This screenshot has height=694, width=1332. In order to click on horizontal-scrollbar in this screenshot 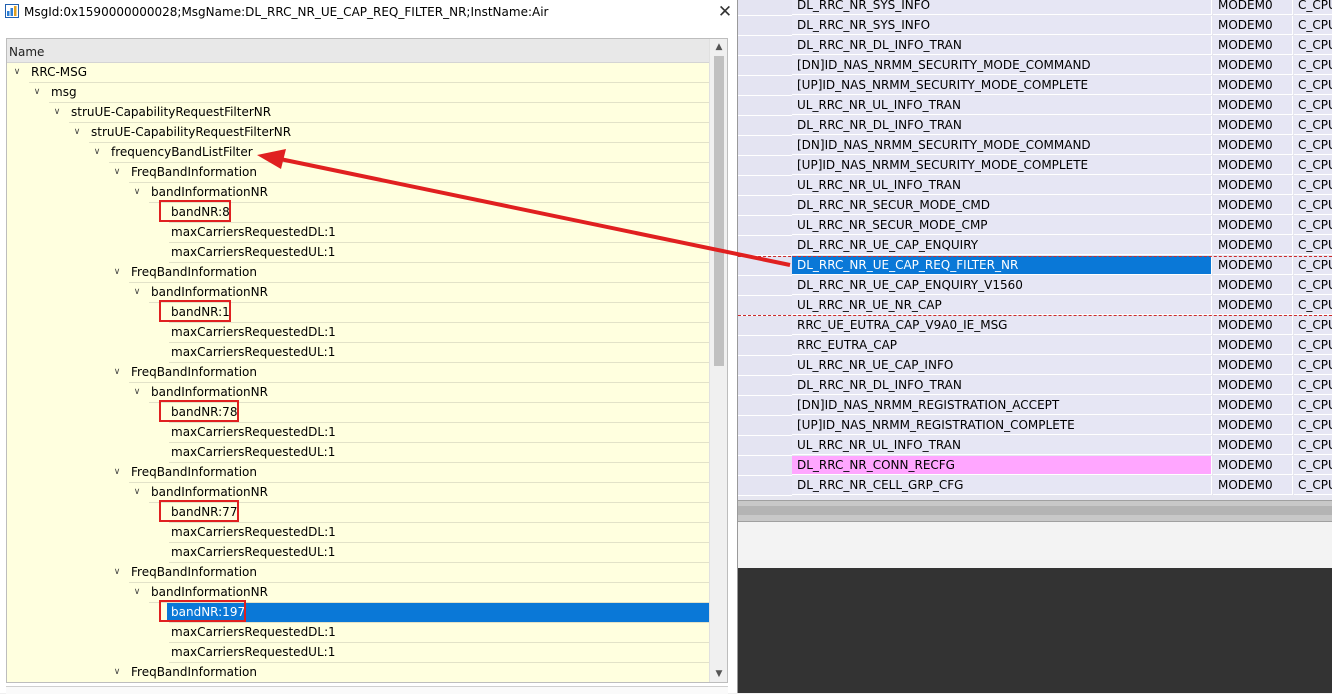, I will do `click(1035, 511)`.